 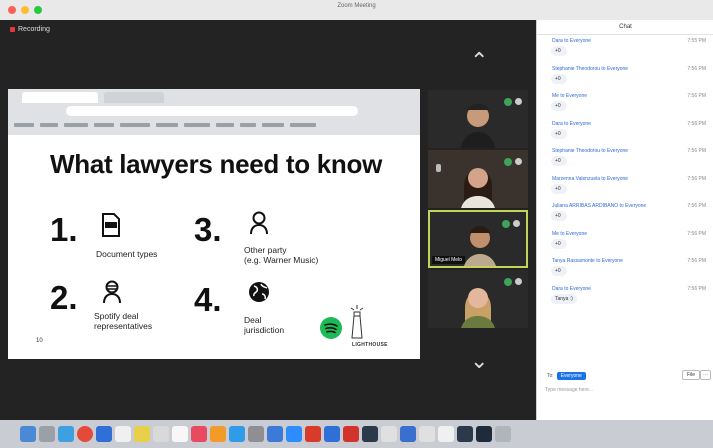 What do you see at coordinates (479, 61) in the screenshot?
I see `scroll-up-chevron-icon: ⌃` at bounding box center [479, 61].